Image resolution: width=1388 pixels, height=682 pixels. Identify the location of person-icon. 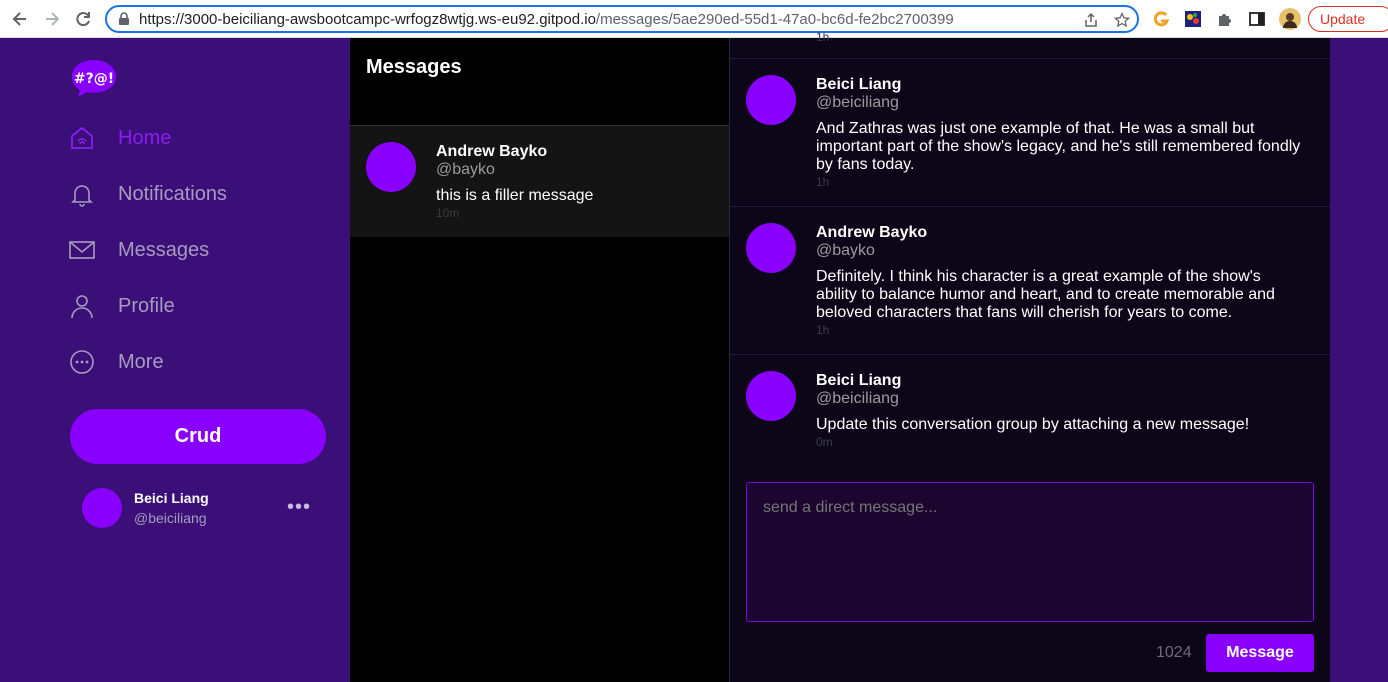
(82, 307).